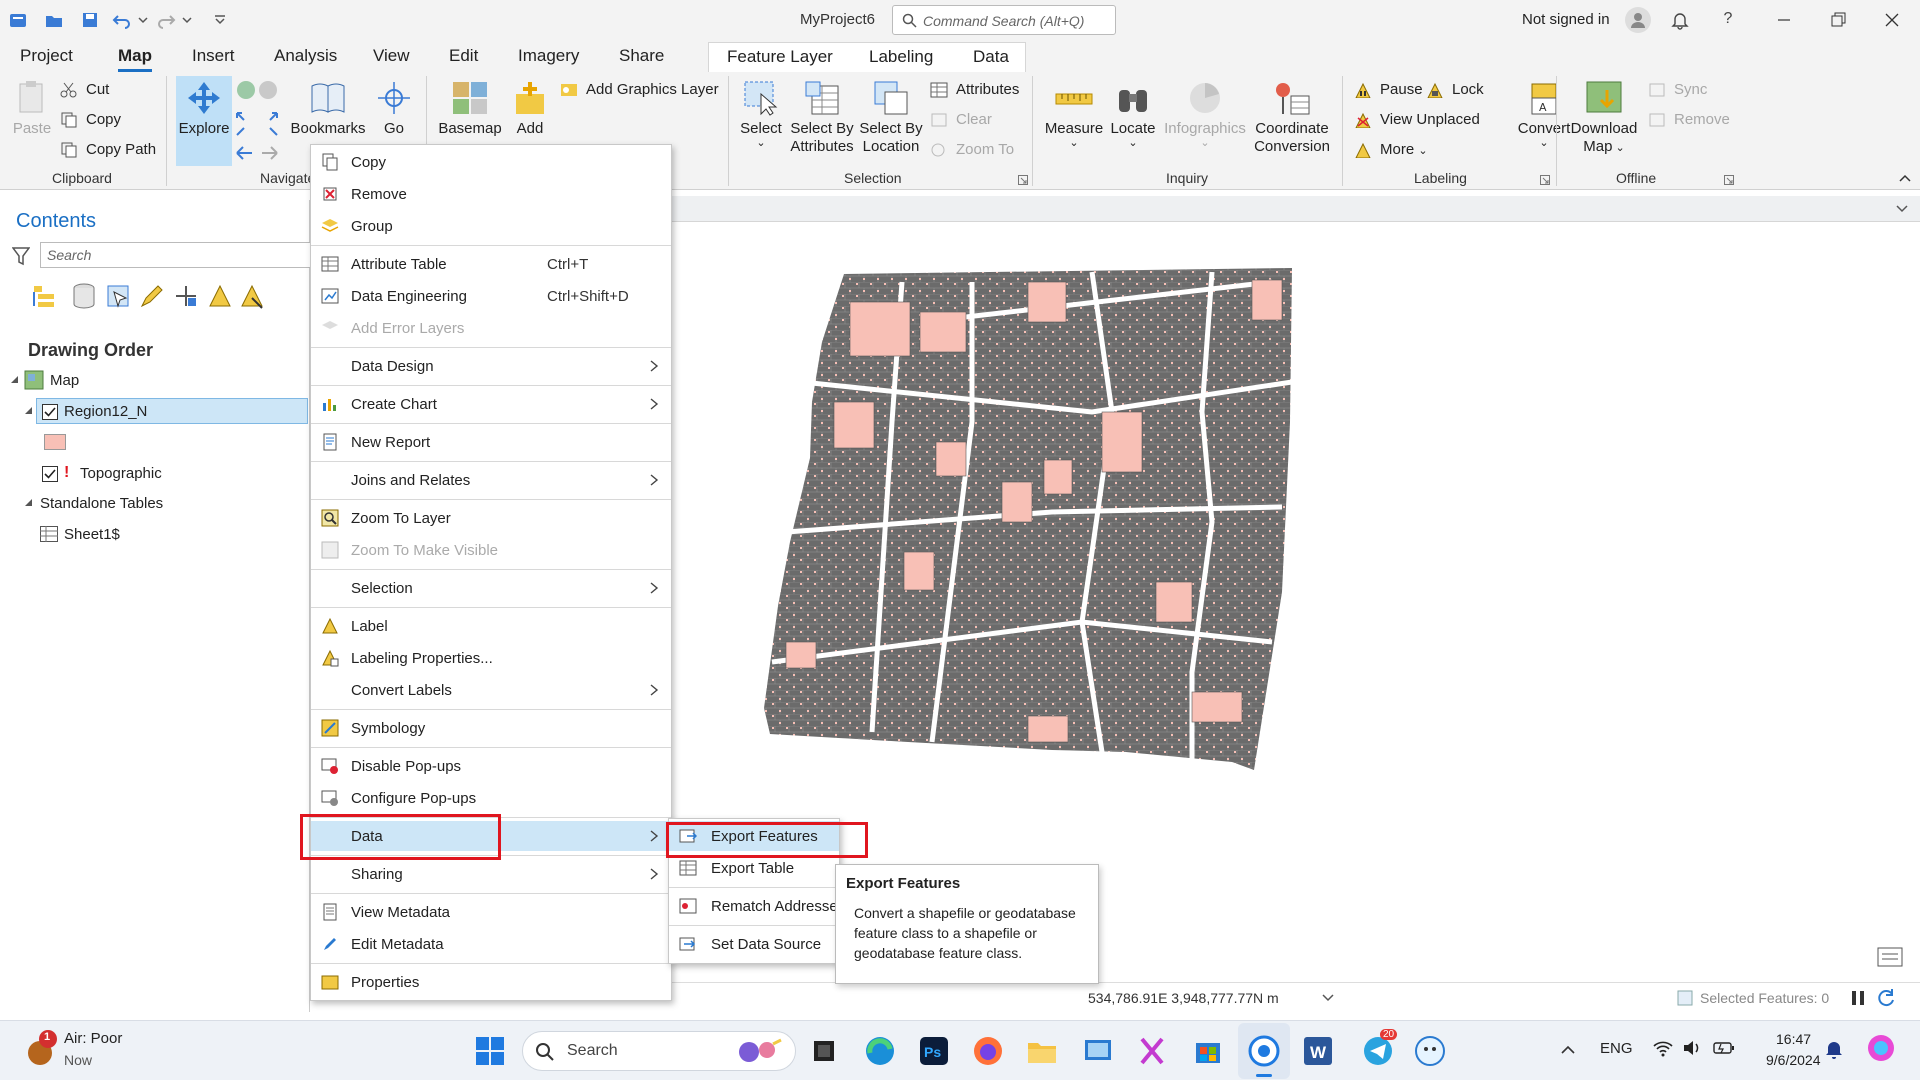  Describe the element at coordinates (1208, 1051) in the screenshot. I see `microsoft-store-icon` at that location.